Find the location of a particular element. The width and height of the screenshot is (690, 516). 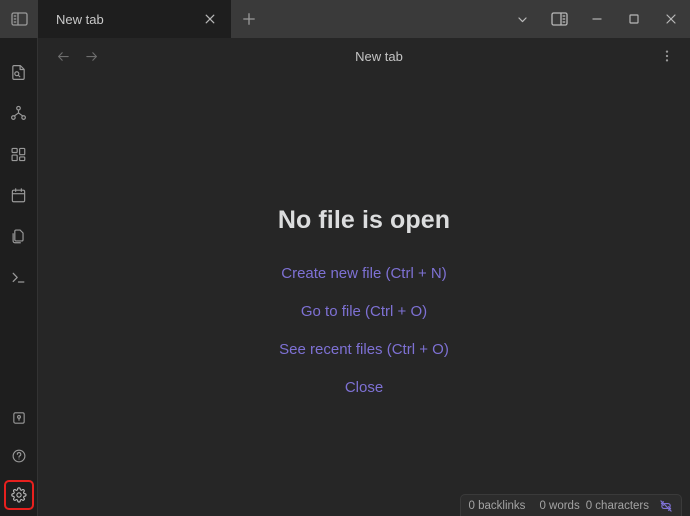

back-button is located at coordinates (63, 56).